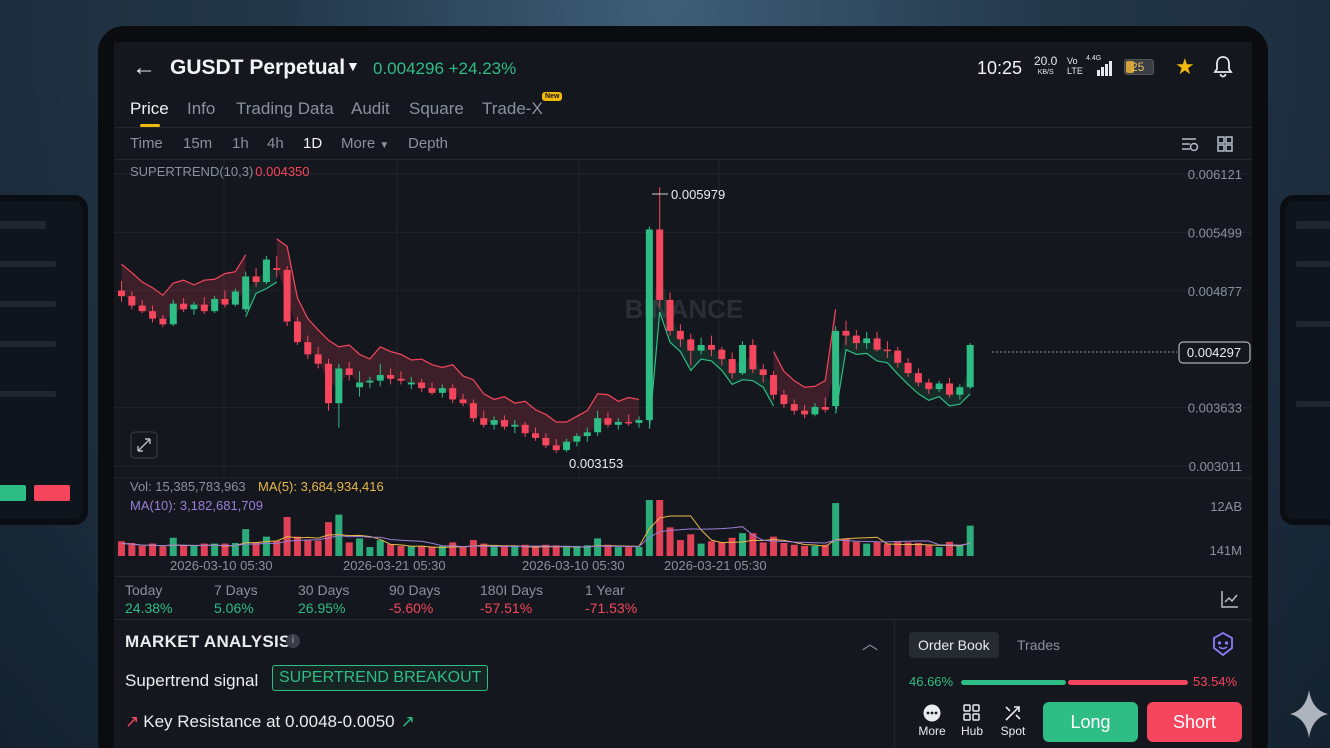  I want to click on indicator-label: SUPERTREND(10,3) 0.004350, so click(220, 171).